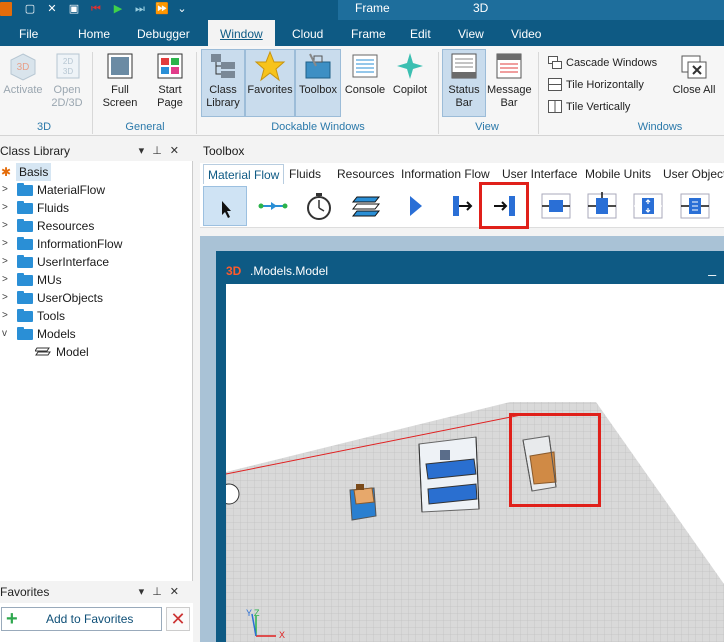 The height and width of the screenshot is (642, 724). What do you see at coordinates (712, 268) in the screenshot?
I see `minimize-icon: _` at bounding box center [712, 268].